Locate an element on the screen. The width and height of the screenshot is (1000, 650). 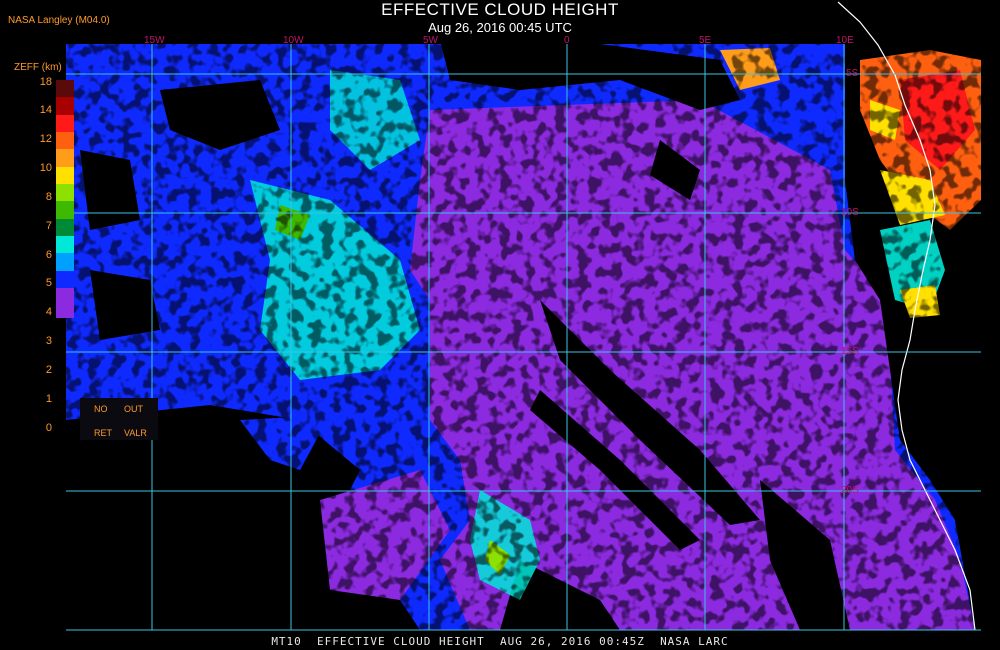
lon-label: 5E is located at coordinates (705, 40).